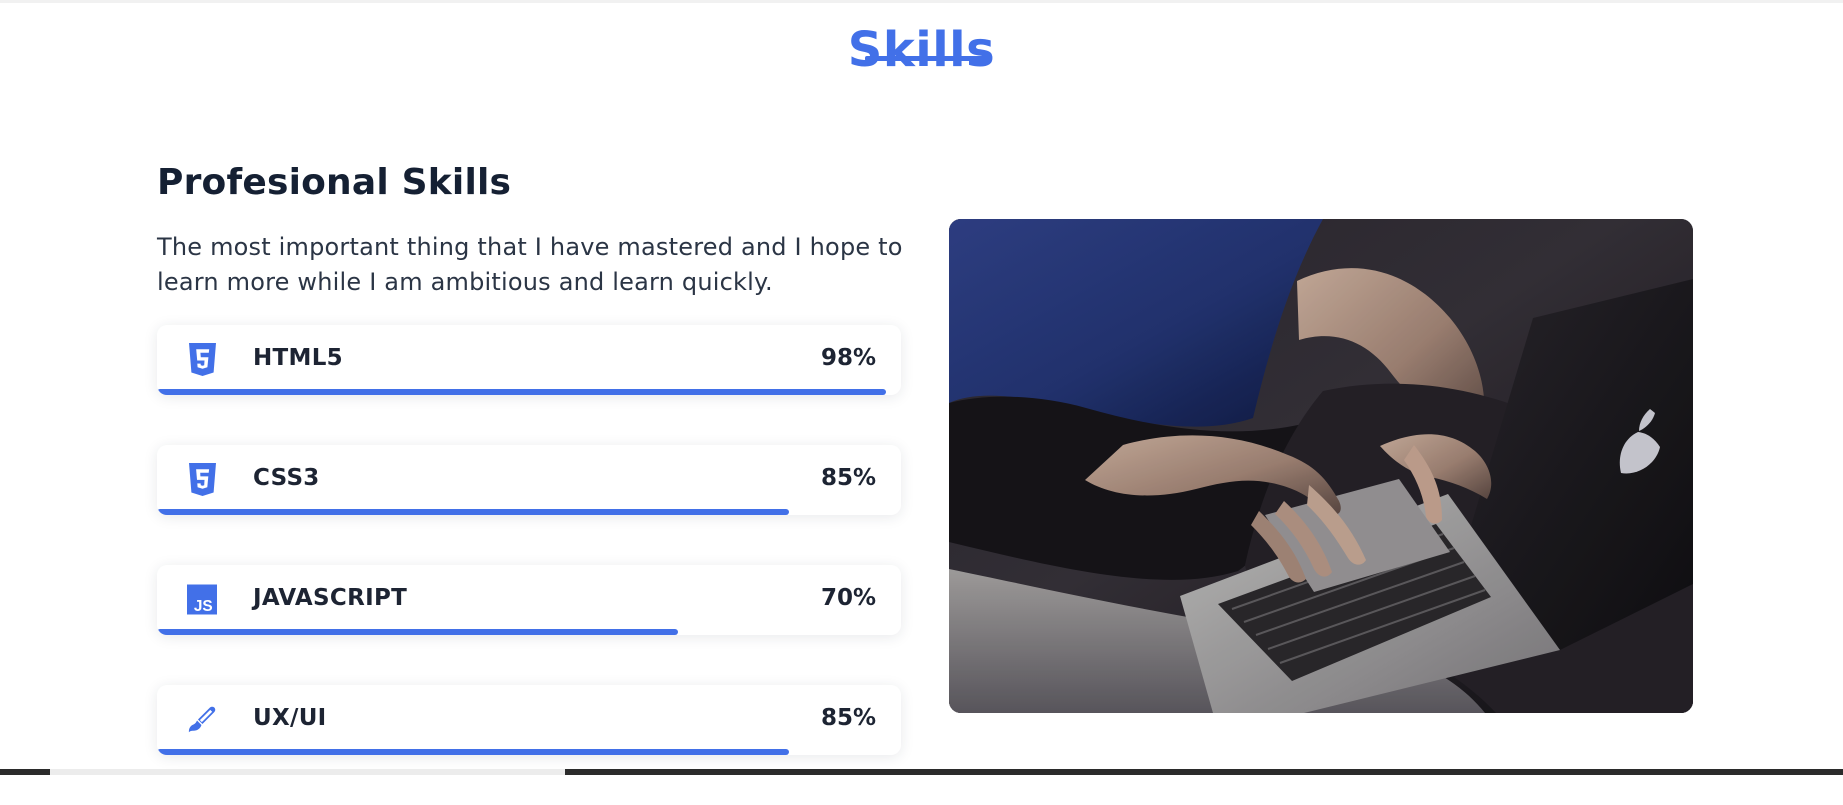 The image size is (1843, 805). Describe the element at coordinates (203, 606) in the screenshot. I see `javascript-icon-text: JS` at that location.